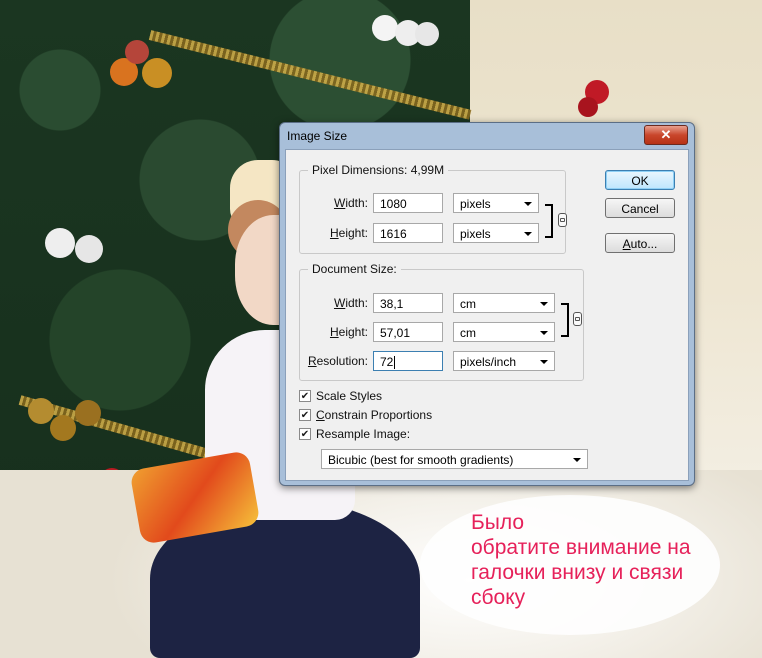  Describe the element at coordinates (565, 320) in the screenshot. I see `doc-link-bracket` at that location.